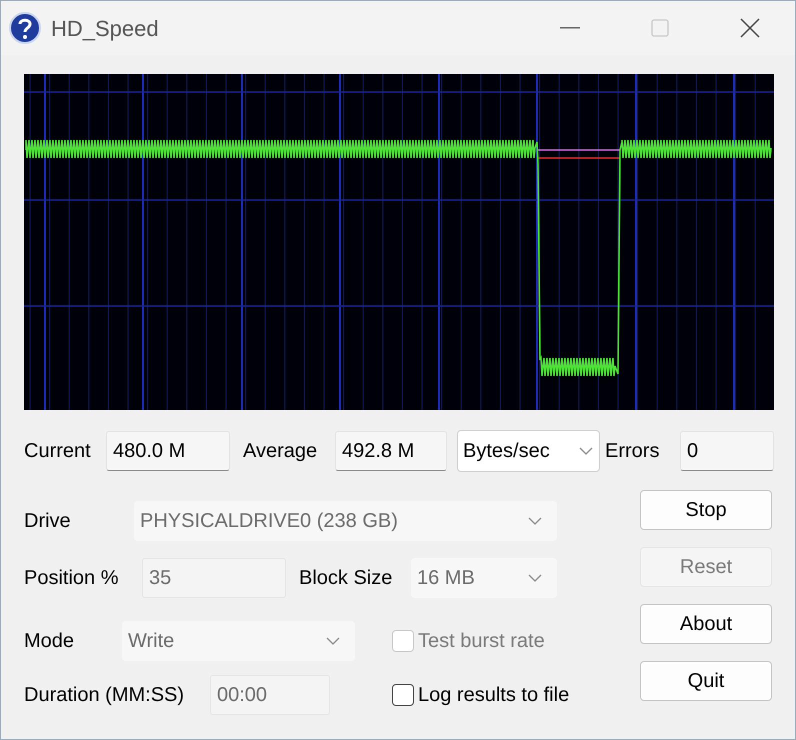  Describe the element at coordinates (48, 521) in the screenshot. I see `field-label: Drive` at that location.